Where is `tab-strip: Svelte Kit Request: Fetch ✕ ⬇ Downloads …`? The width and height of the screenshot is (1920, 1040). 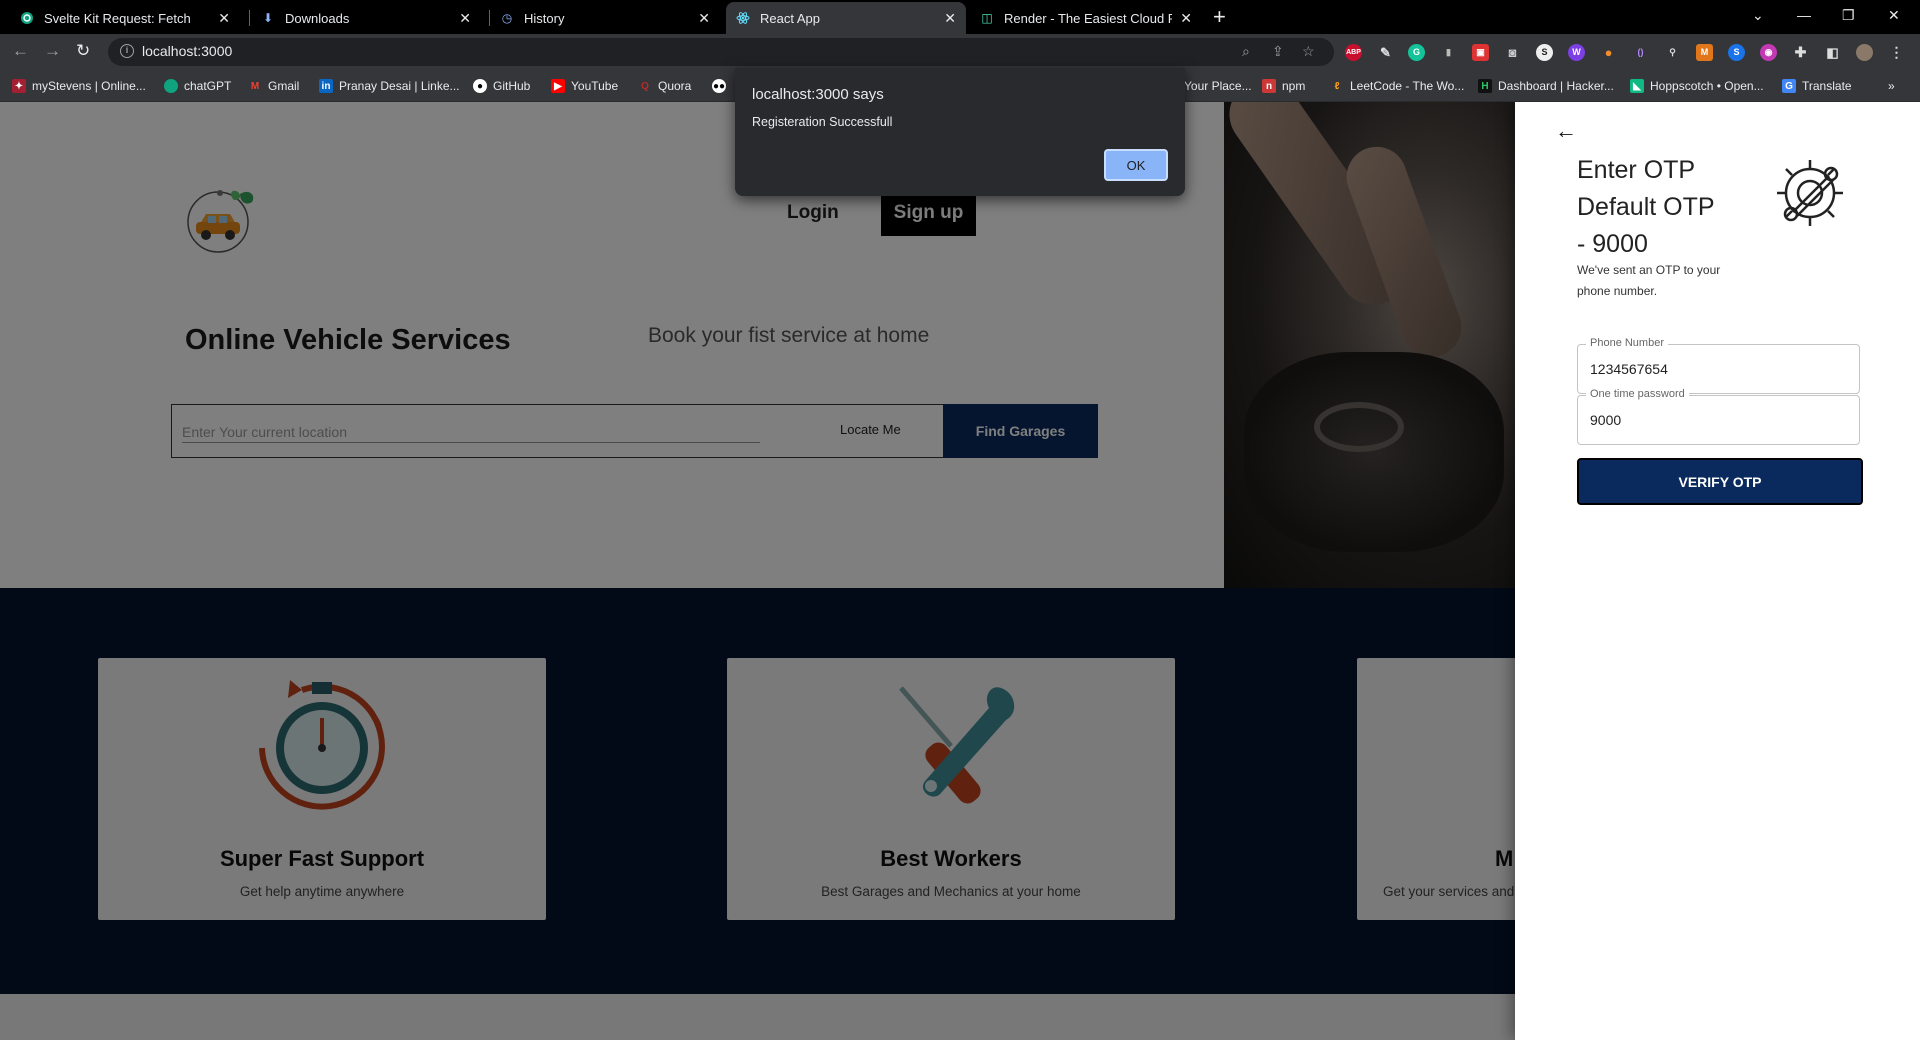
tab-strip: Svelte Kit Request: Fetch ✕ ⬇ Downloads … is located at coordinates (960, 17).